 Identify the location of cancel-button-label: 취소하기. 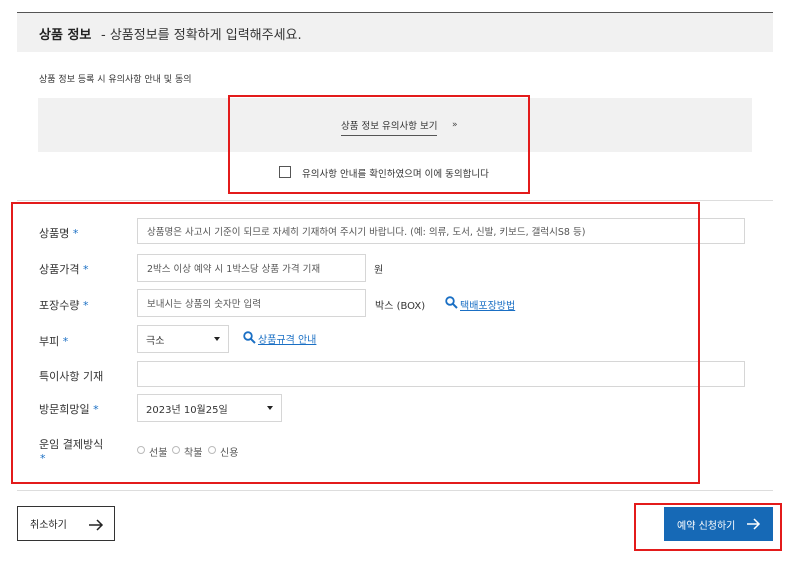
(48, 525).